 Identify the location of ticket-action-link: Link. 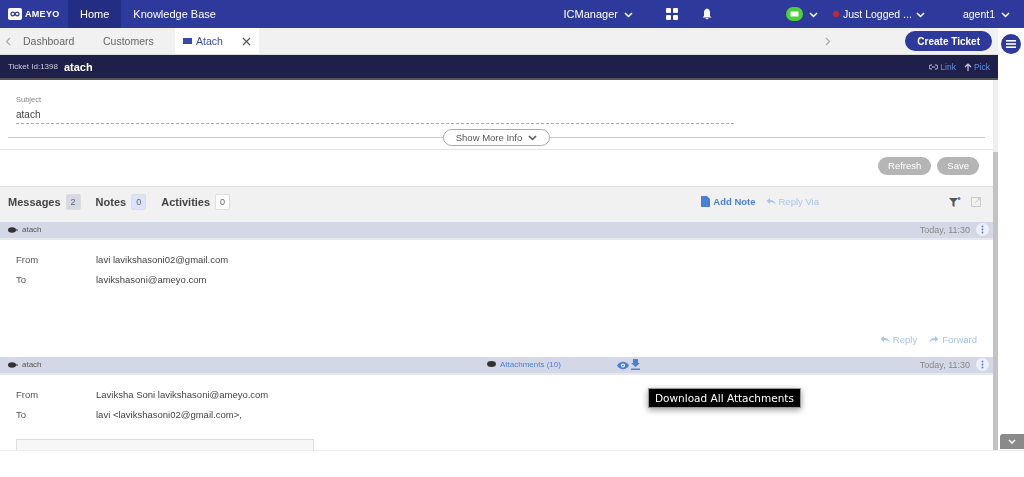
(948, 66).